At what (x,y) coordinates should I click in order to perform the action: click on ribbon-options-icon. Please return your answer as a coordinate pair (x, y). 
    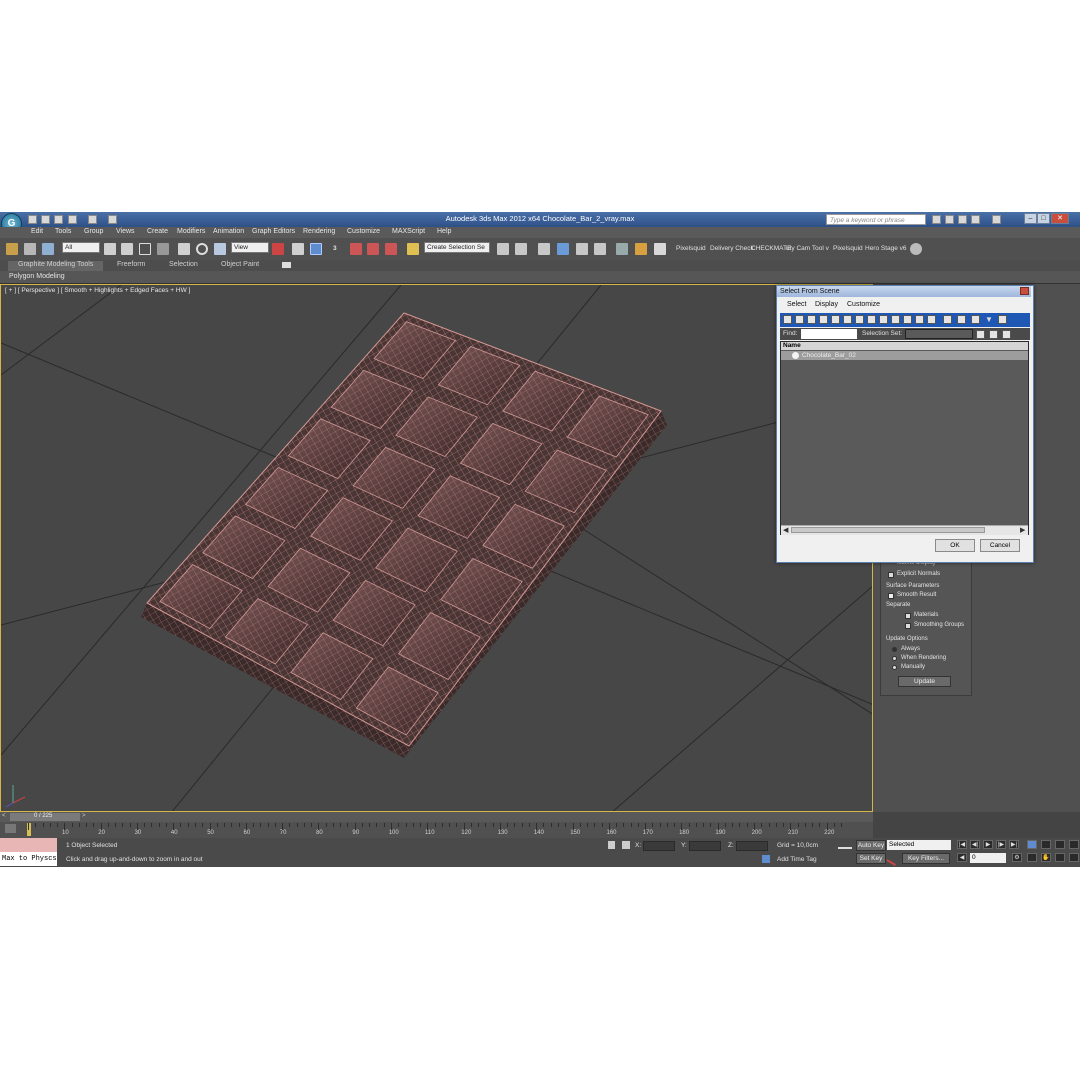
    Looking at the image, I should click on (286, 265).